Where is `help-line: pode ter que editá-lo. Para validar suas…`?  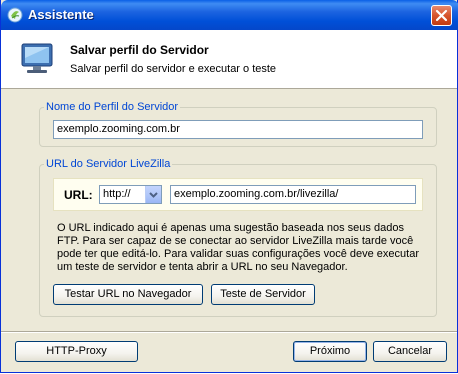
help-line: pode ter que editá-lo. Para validar suas… is located at coordinates (238, 254).